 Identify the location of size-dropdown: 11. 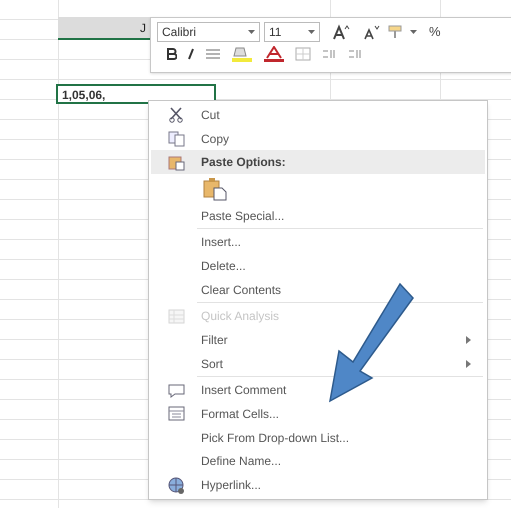
(292, 32).